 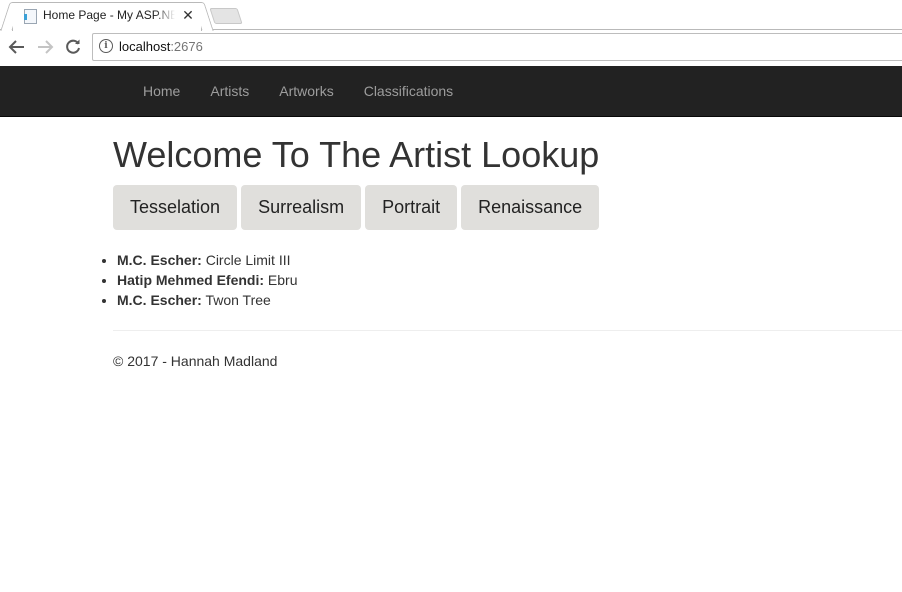 I want to click on artwork-title: Twon Tree, so click(x=236, y=300).